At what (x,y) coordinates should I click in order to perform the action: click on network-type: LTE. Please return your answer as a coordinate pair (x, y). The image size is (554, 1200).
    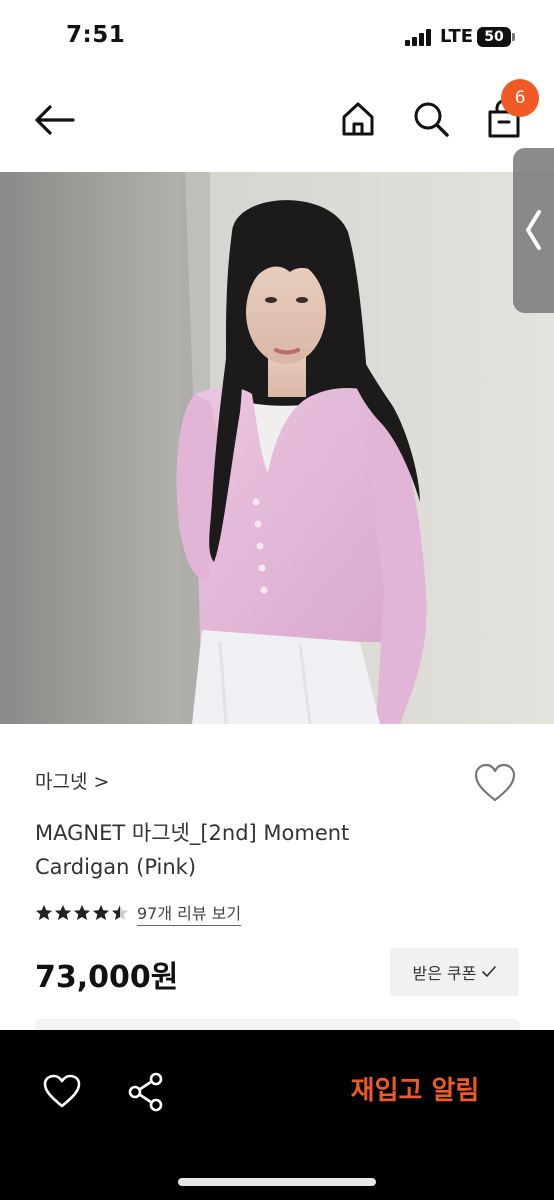
    Looking at the image, I should click on (457, 36).